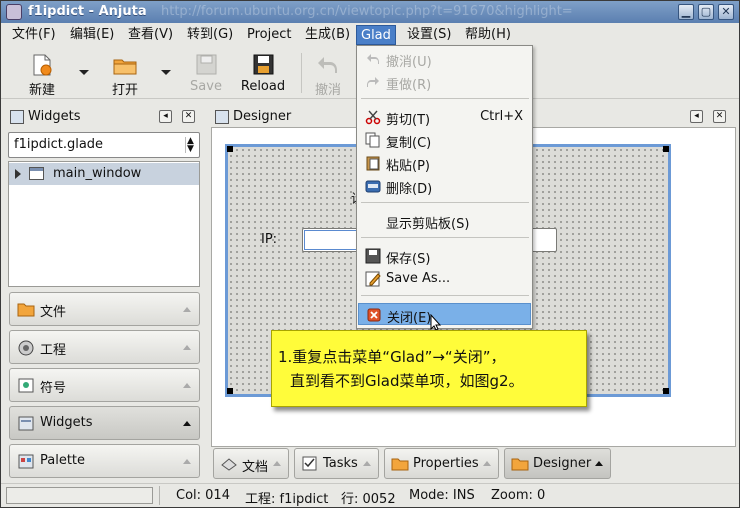  Describe the element at coordinates (255, 467) in the screenshot. I see `tab-label: 文档` at that location.